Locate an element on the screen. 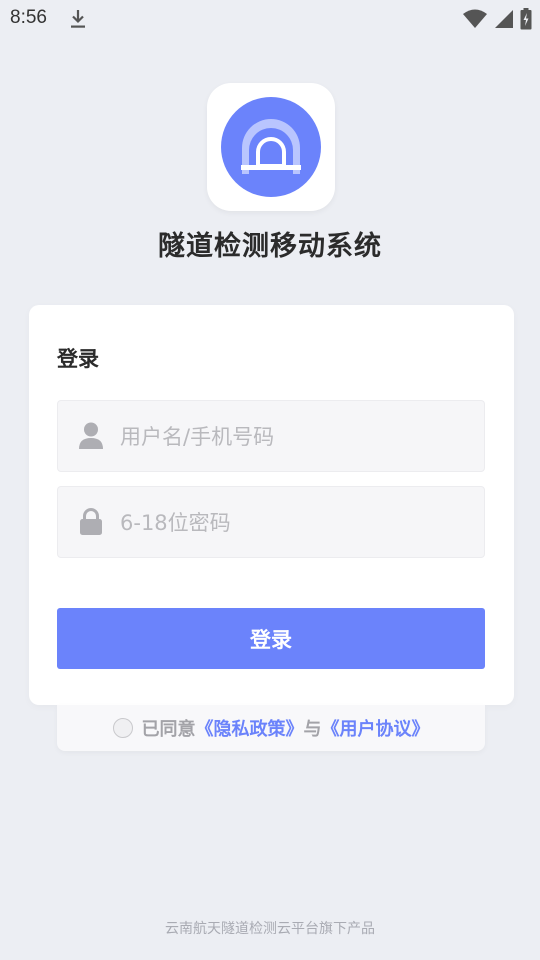 The image size is (540, 960). signal-icon is located at coordinates (504, 19).